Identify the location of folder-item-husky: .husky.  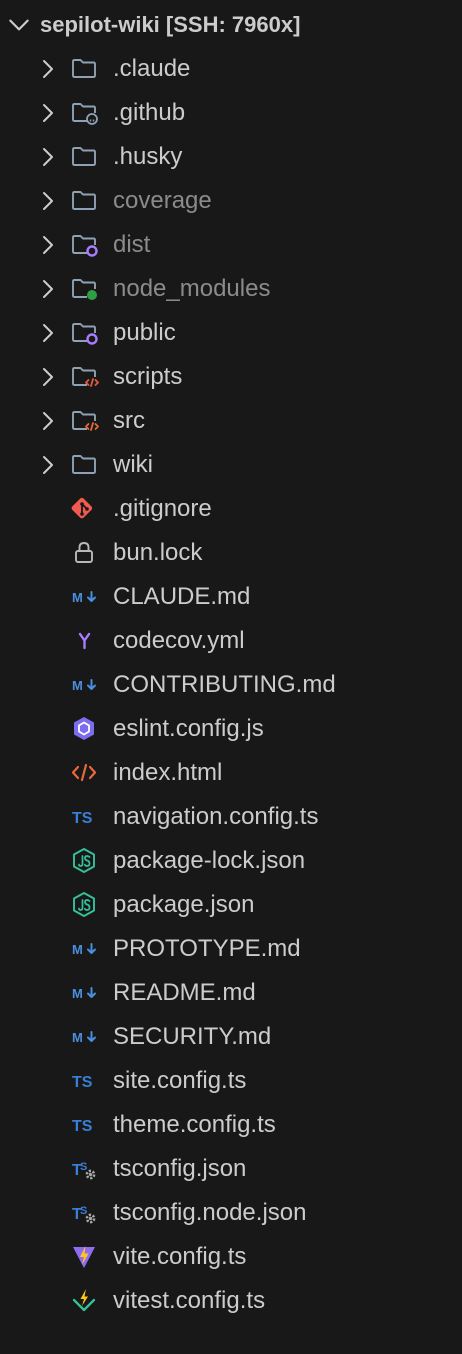
(231, 157).